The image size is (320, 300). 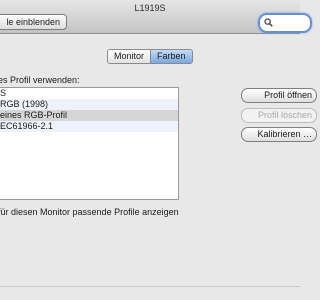 I want to click on tab-bar: Monitor Farben, so click(x=150, y=56).